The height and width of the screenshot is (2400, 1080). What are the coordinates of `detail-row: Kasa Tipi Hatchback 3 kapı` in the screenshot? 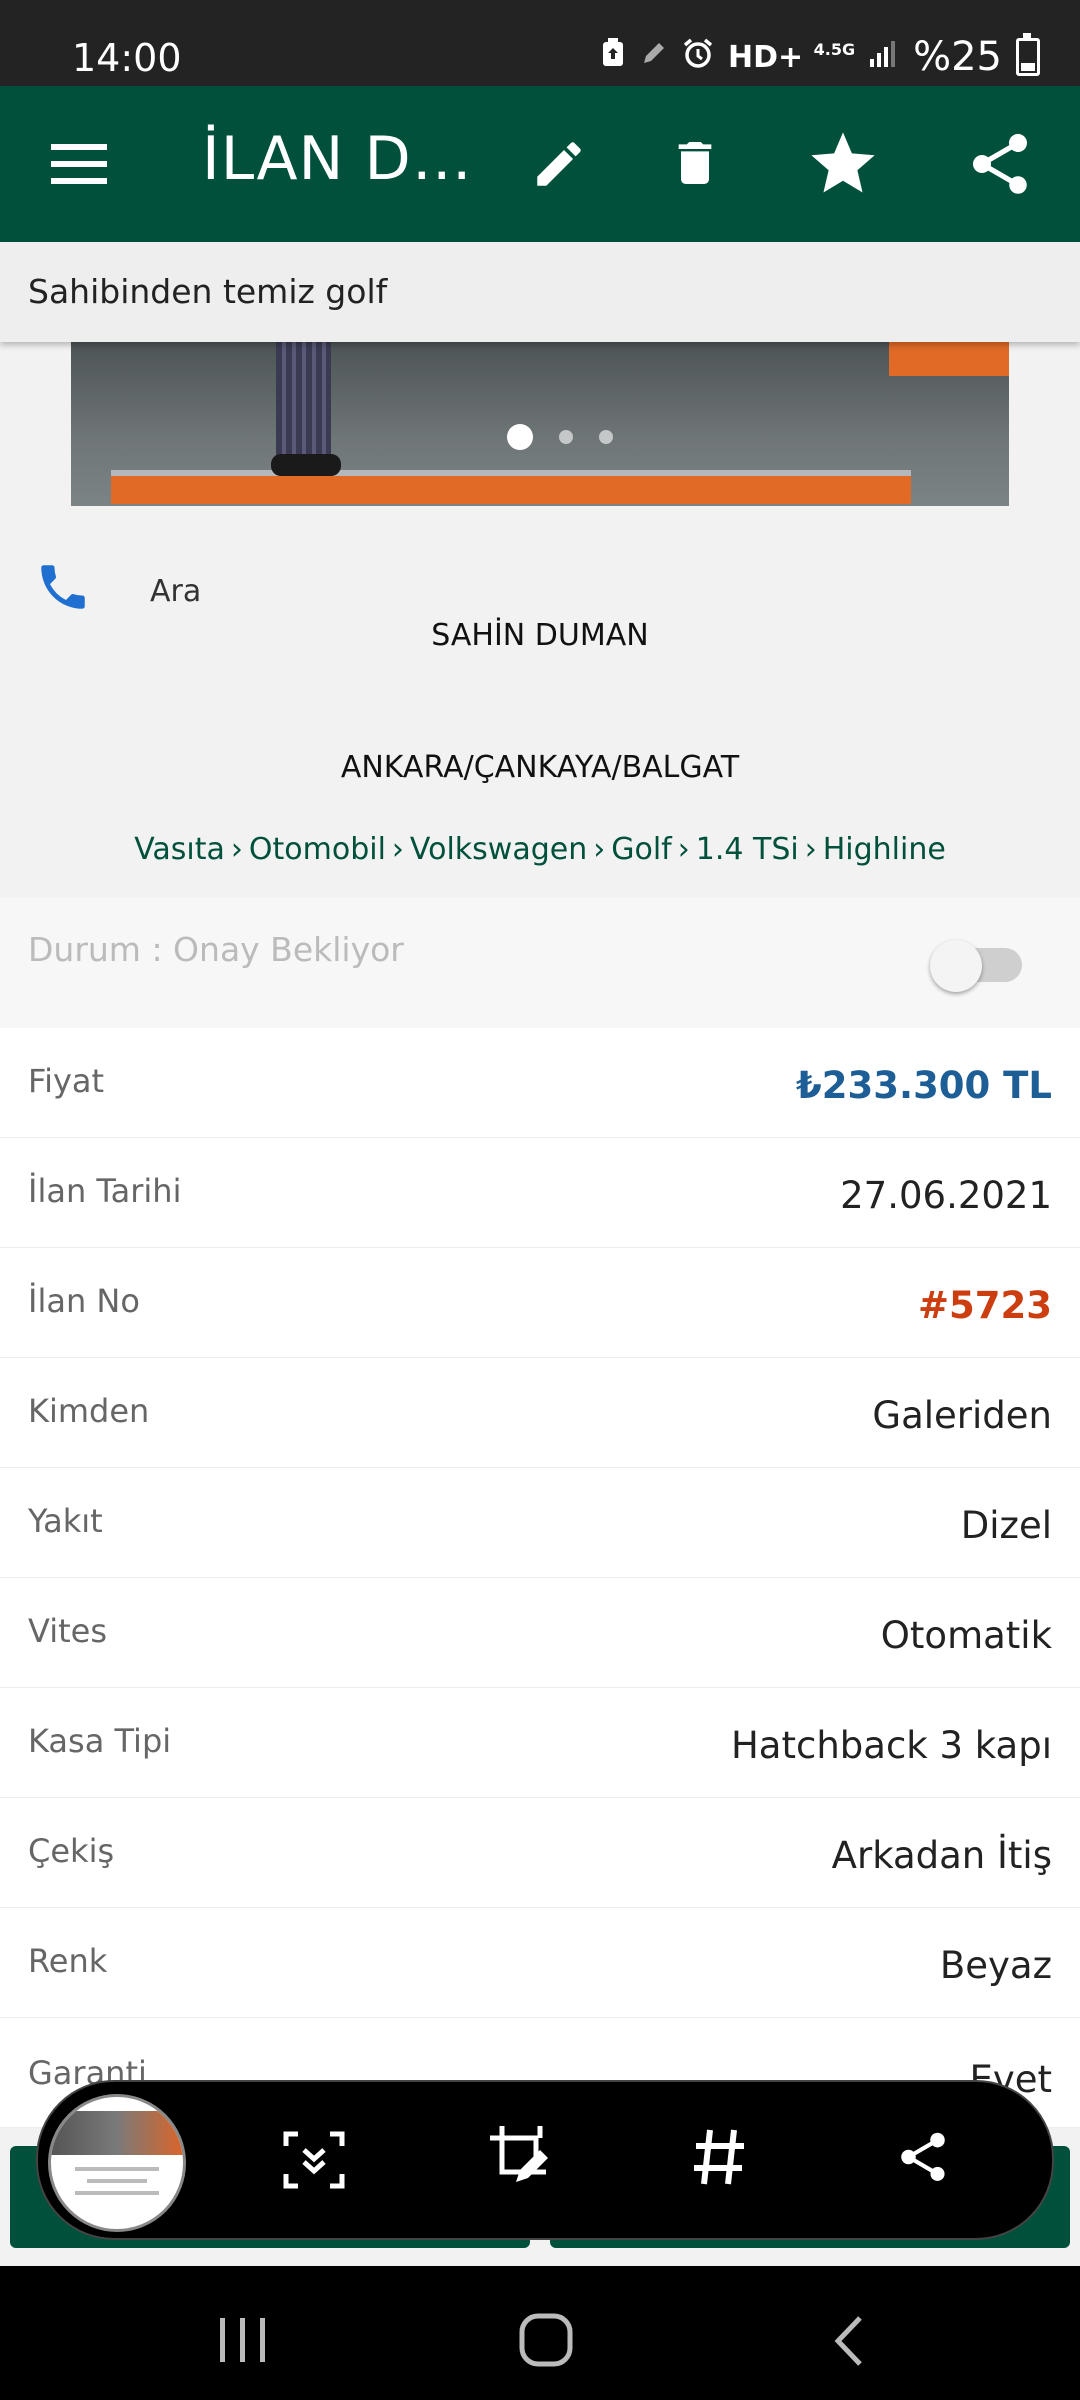 It's located at (540, 1743).